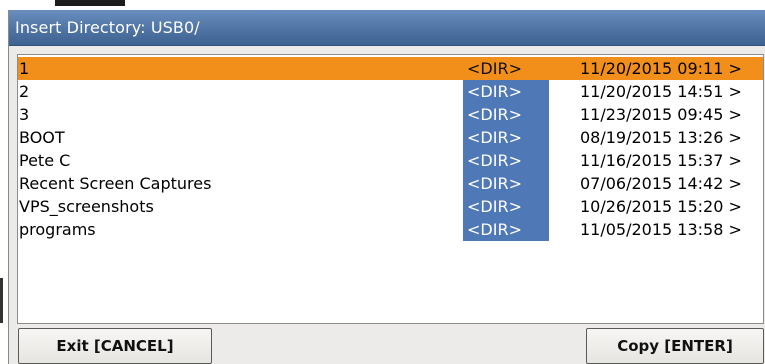 This screenshot has width=765, height=364. What do you see at coordinates (42, 137) in the screenshot?
I see `file-name: BOOT` at bounding box center [42, 137].